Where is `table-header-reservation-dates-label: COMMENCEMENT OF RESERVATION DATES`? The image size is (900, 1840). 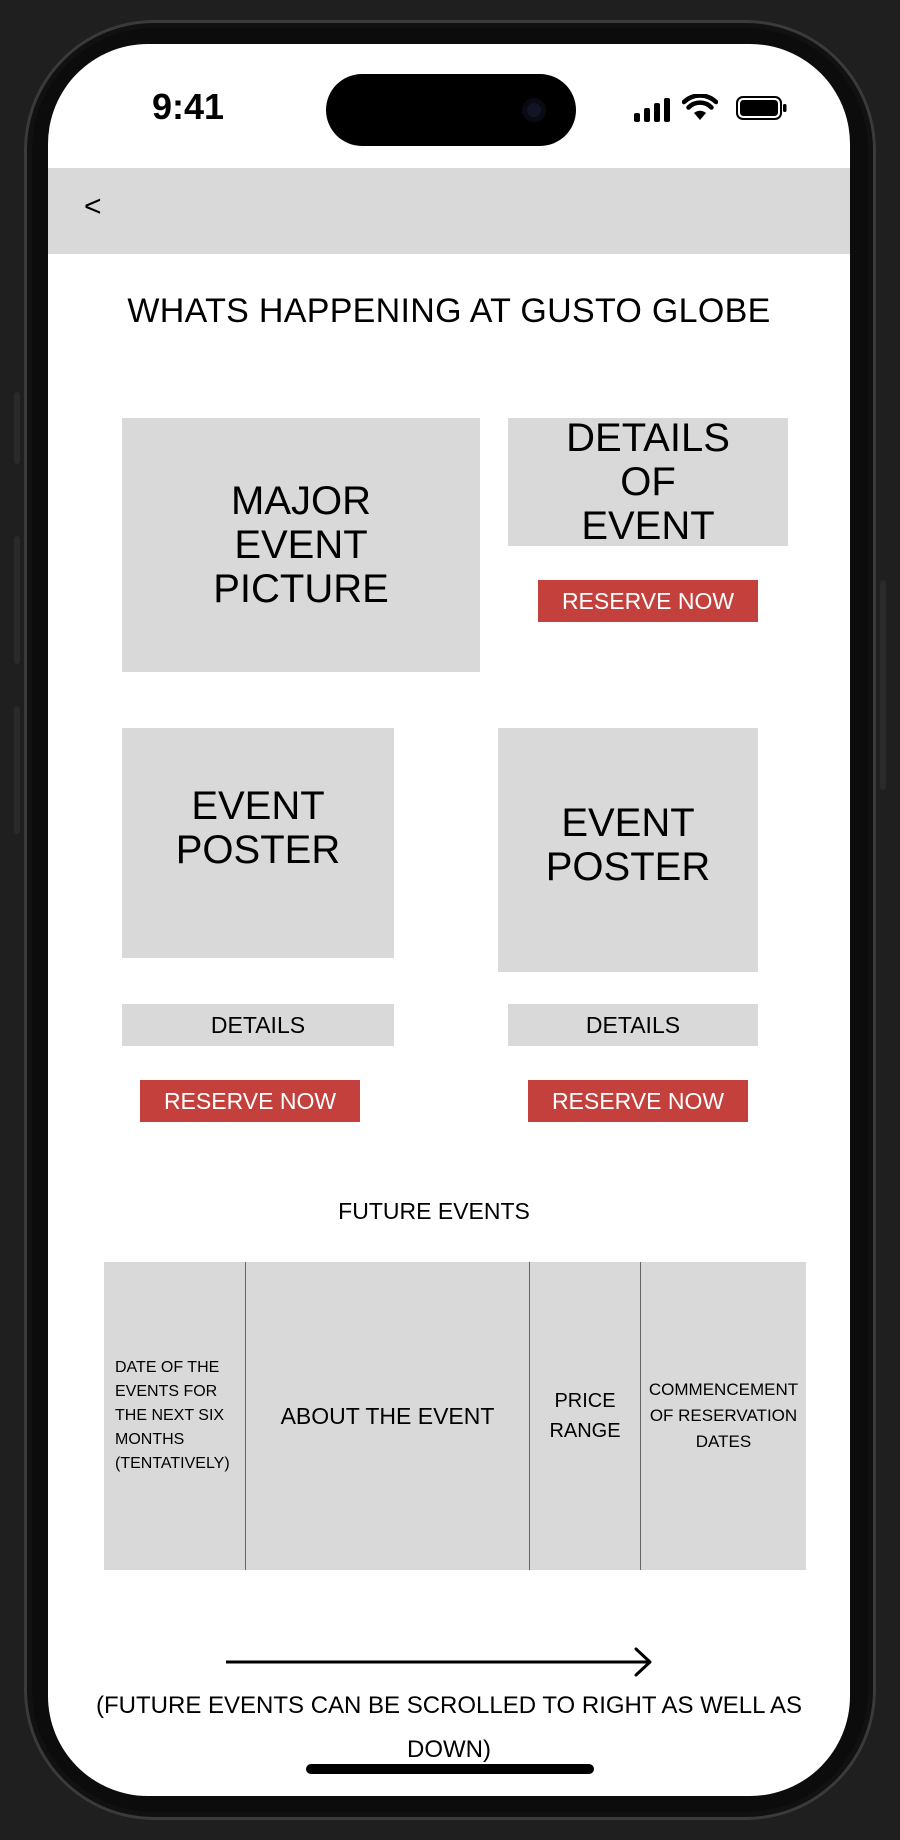
table-header-reservation-dates-label: COMMENCEMENT OF RESERVATION DATES is located at coordinates (723, 1415).